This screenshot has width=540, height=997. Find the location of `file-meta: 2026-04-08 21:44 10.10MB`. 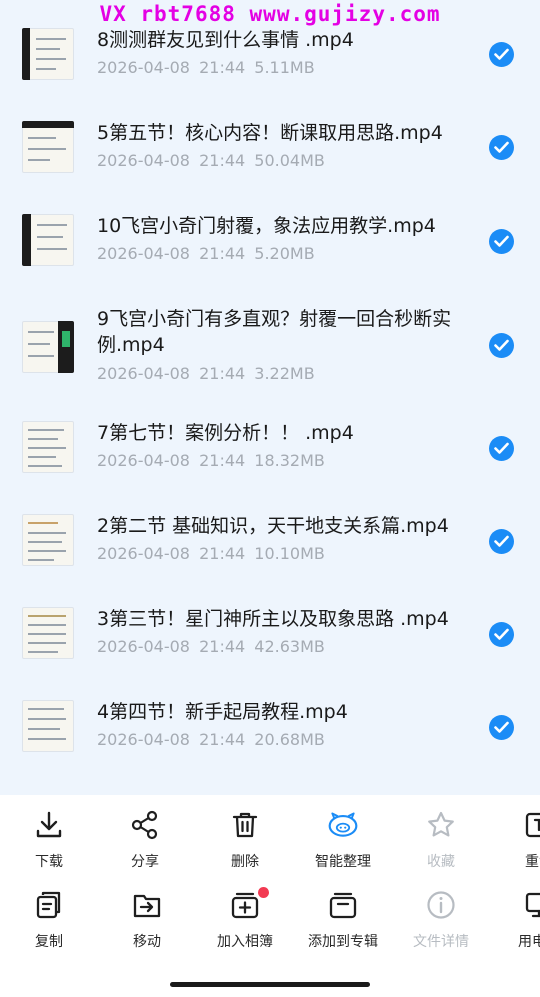

file-meta: 2026-04-08 21:44 10.10MB is located at coordinates (211, 553).